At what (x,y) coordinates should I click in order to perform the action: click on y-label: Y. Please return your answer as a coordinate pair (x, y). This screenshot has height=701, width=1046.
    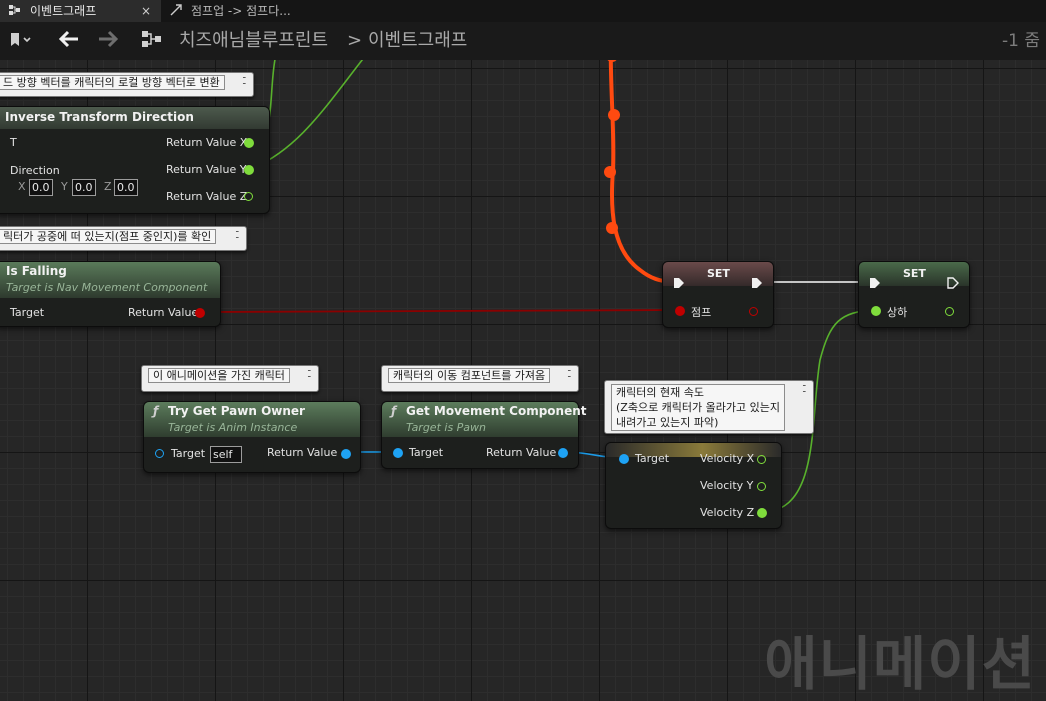
    Looking at the image, I should click on (64, 186).